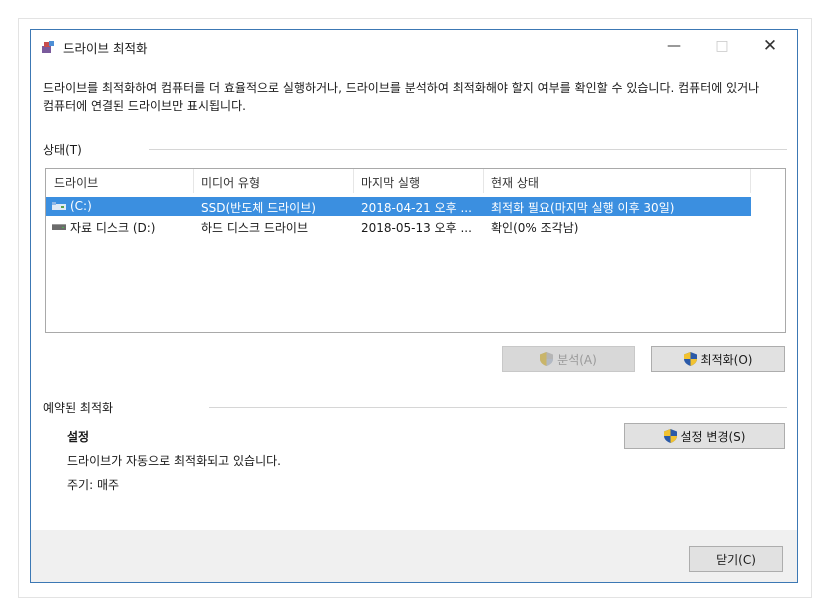 This screenshot has height=615, width=829. I want to click on close-window-button: ✕, so click(770, 46).